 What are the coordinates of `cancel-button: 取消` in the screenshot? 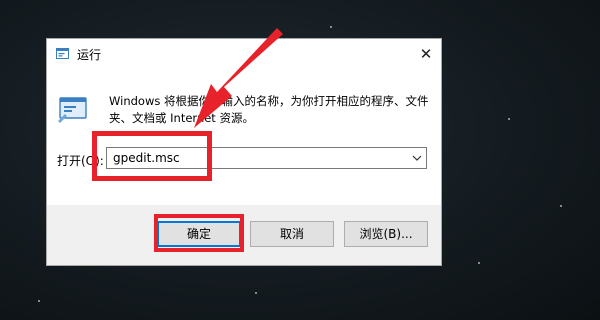 It's located at (292, 234).